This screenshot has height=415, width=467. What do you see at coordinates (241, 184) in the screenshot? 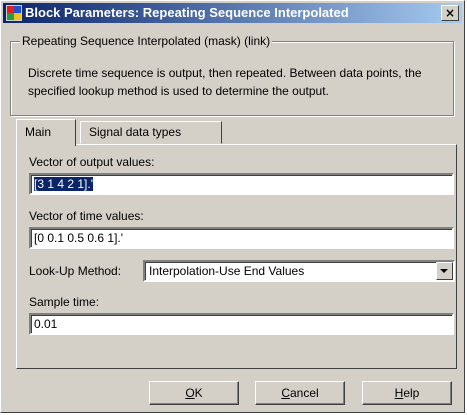
I see `output-values-field: [3 1 4 2 1].'` at bounding box center [241, 184].